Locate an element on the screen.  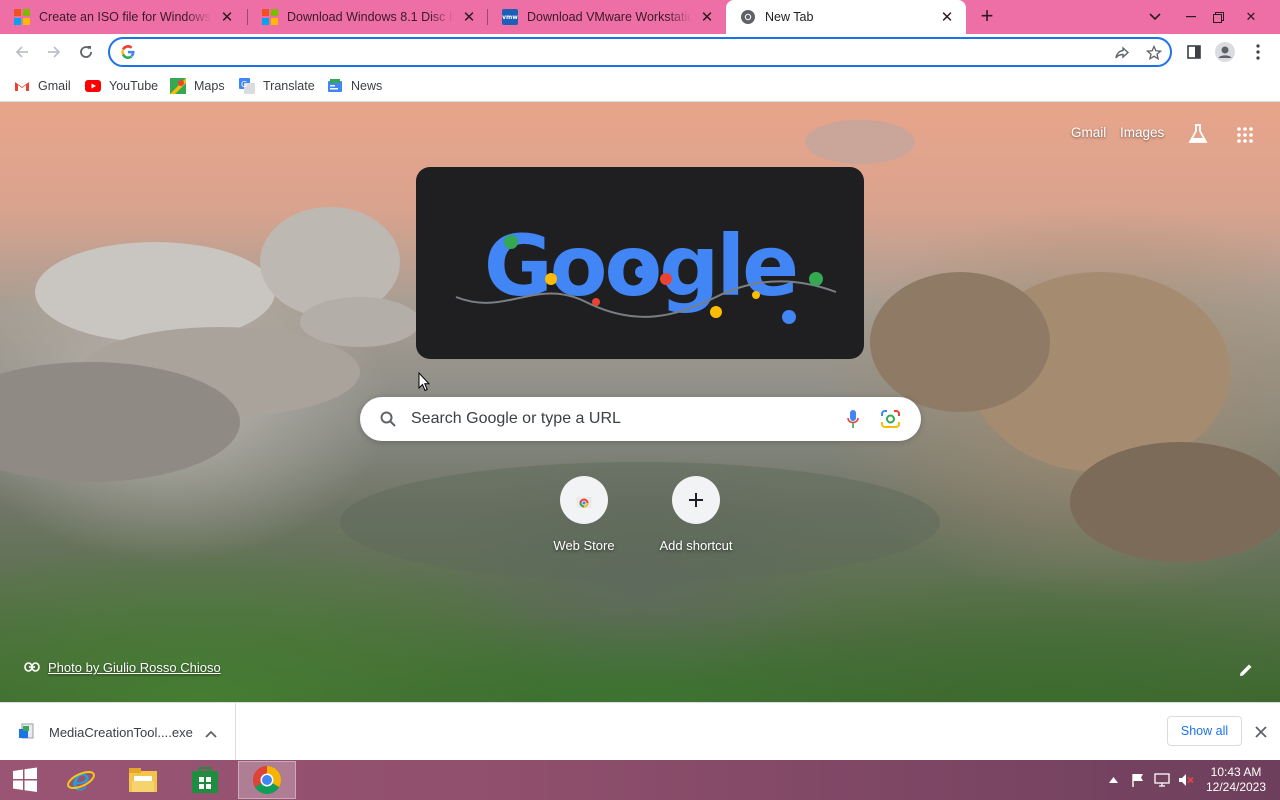
ntp-search-box is located at coordinates (640, 419).